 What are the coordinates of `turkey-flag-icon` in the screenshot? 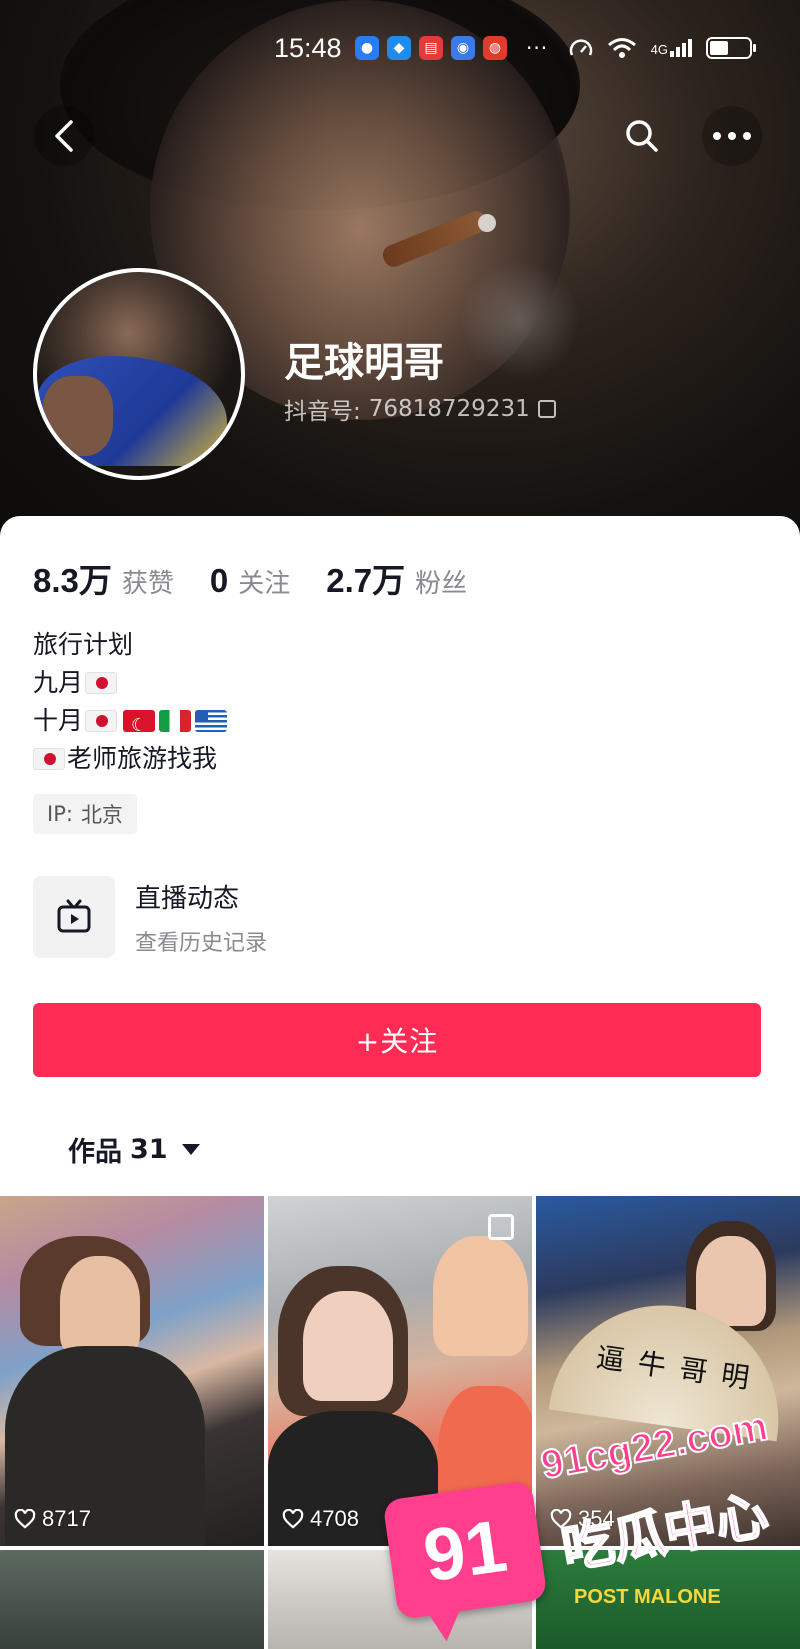 It's located at (139, 721).